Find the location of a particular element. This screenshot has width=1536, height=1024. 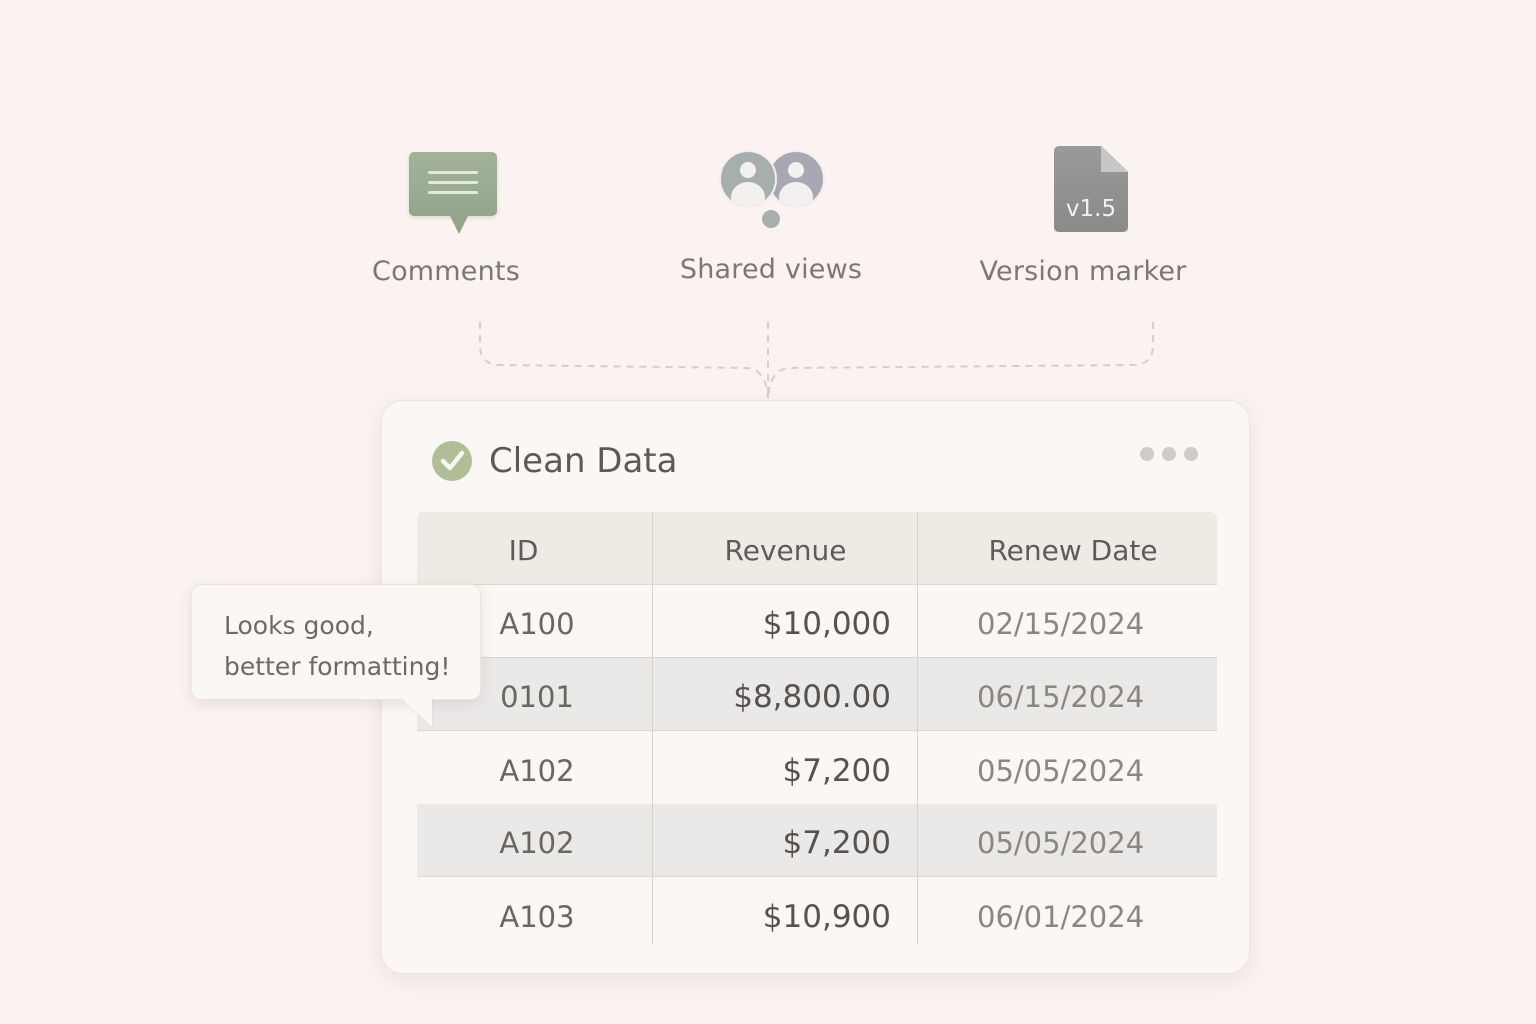

feature-label-comments: Comments is located at coordinates (446, 271).